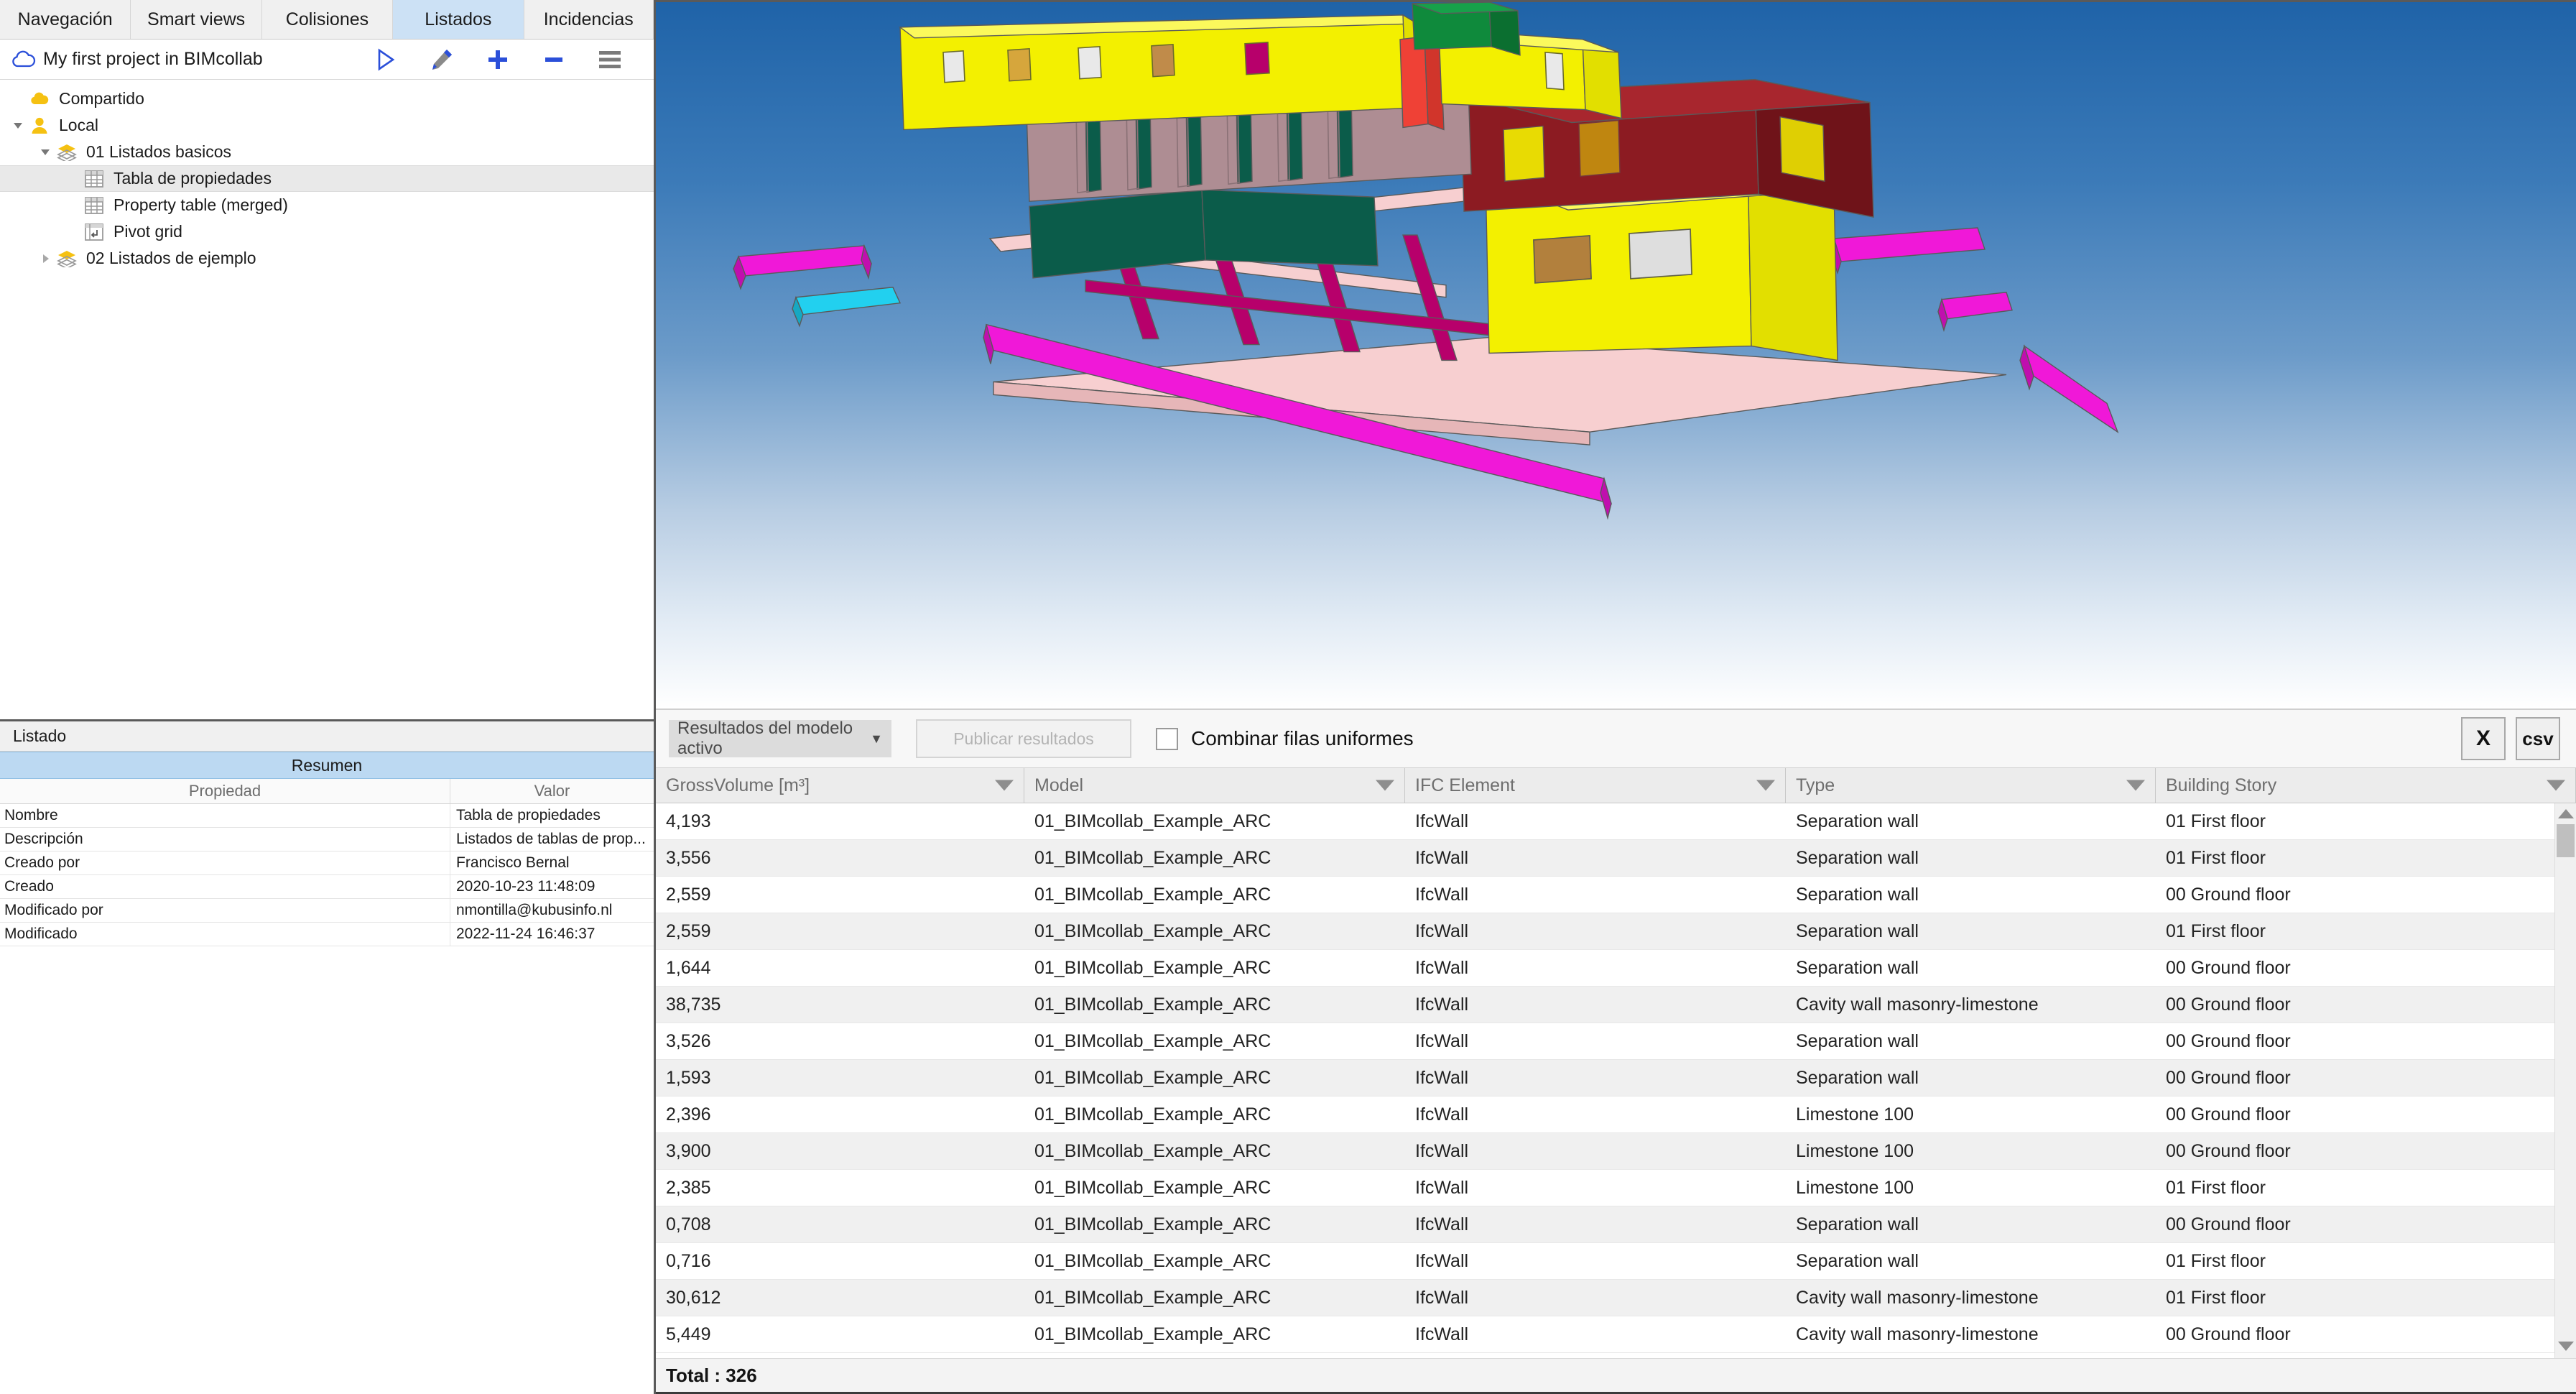 The width and height of the screenshot is (2576, 1394). I want to click on results-table-scrollbar, so click(2565, 1080).